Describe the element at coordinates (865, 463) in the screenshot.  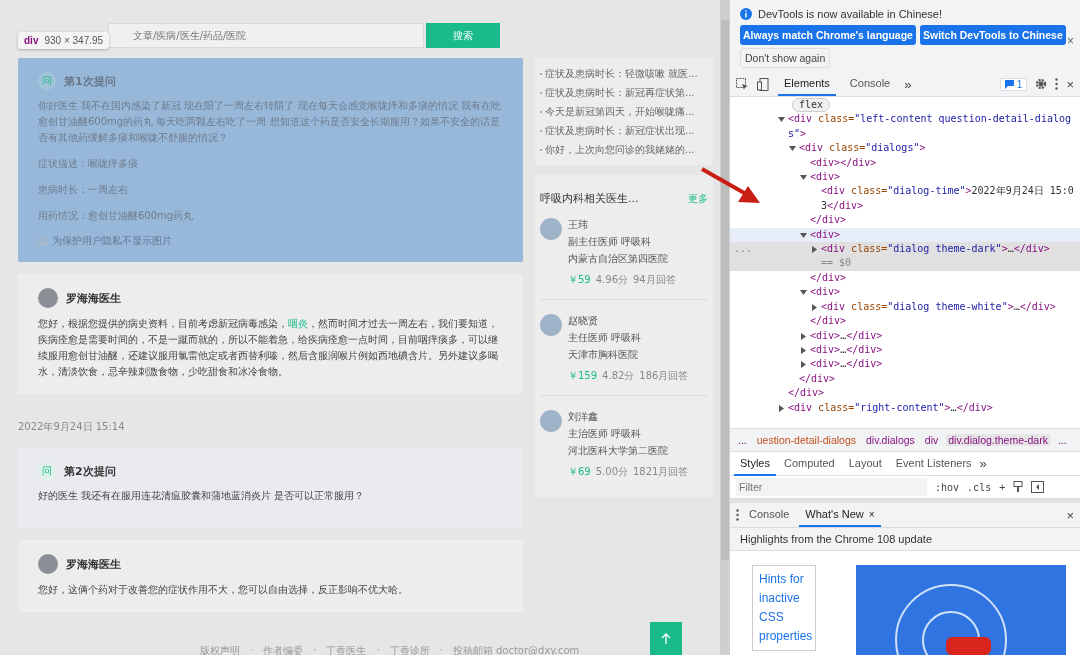
I see `pane-tab: Layout` at that location.